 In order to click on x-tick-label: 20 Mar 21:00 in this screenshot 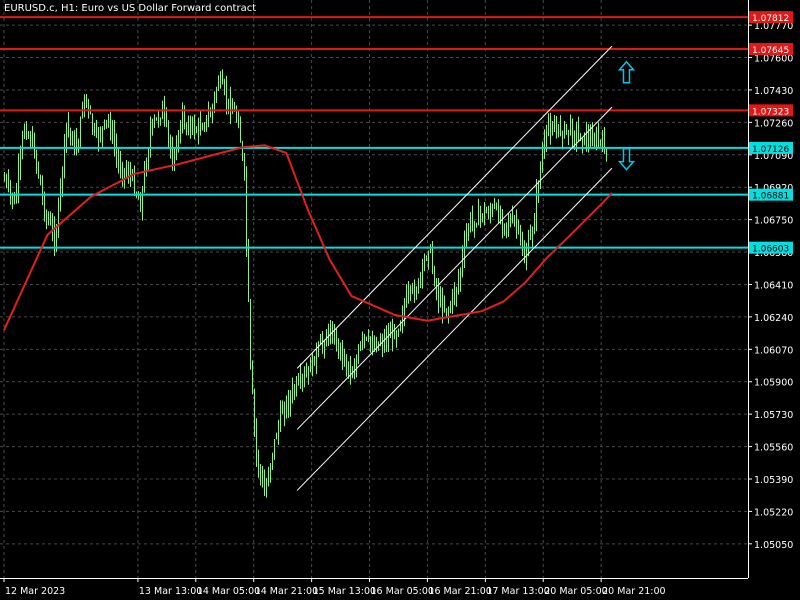, I will do `click(633, 591)`.